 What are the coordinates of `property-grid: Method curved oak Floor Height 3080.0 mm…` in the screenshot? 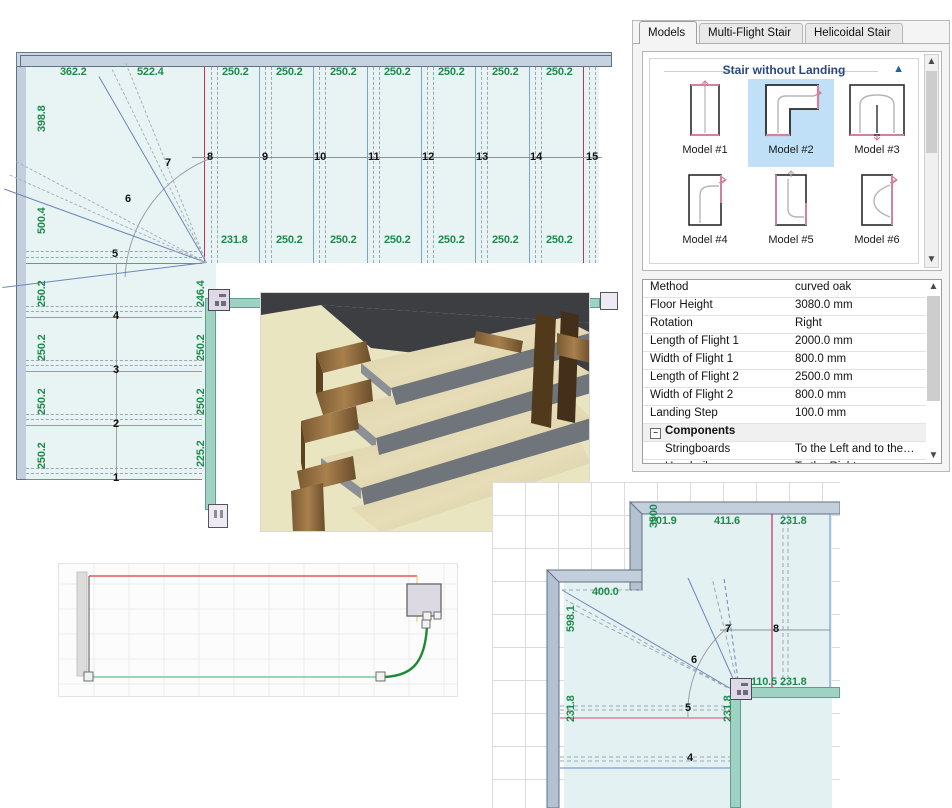 It's located at (792, 371).